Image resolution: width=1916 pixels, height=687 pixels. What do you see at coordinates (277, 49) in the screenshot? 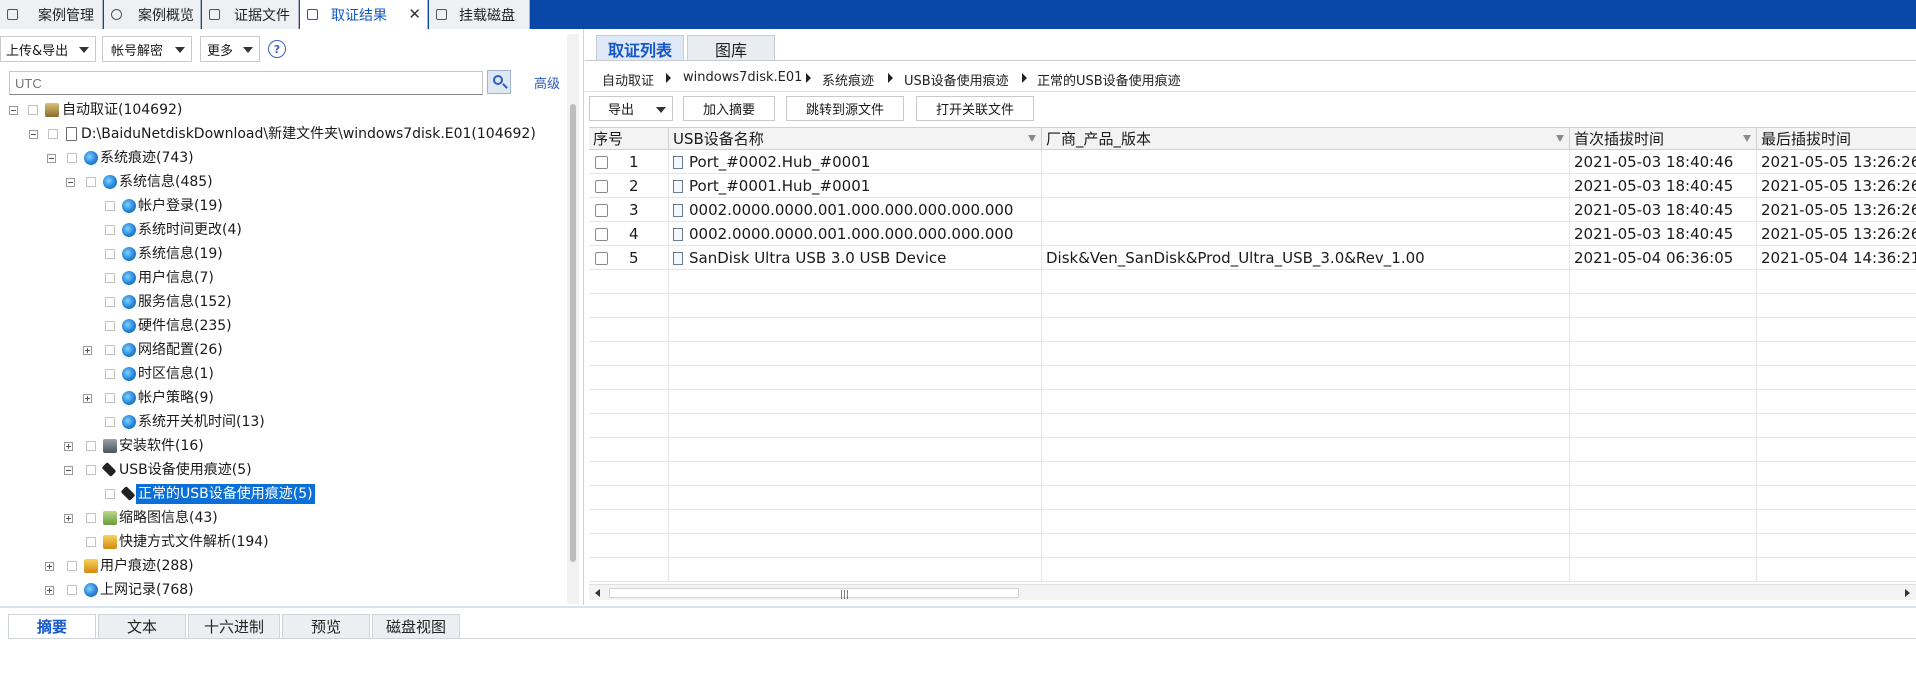
I see `help-icon: ?` at bounding box center [277, 49].